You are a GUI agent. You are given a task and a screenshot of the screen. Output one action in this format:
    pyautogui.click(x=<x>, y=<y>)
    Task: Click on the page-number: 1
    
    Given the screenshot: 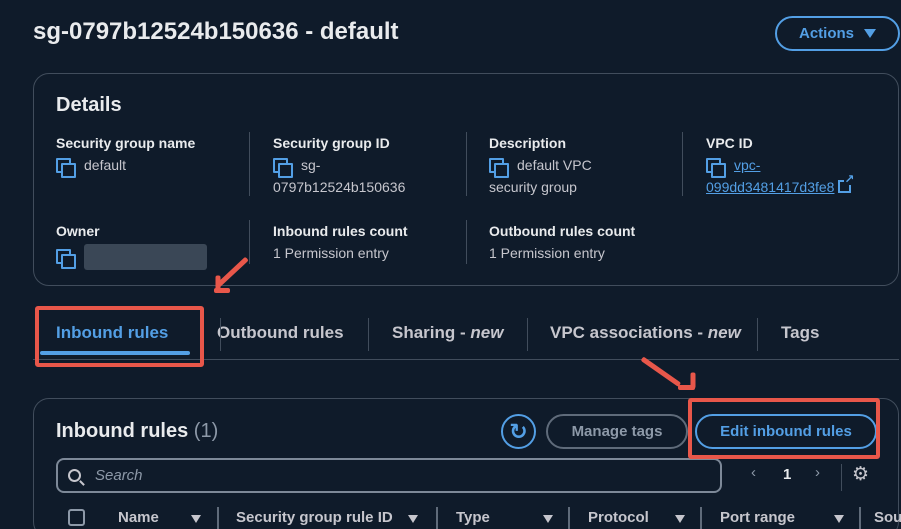 What is the action you would take?
    pyautogui.click(x=787, y=474)
    